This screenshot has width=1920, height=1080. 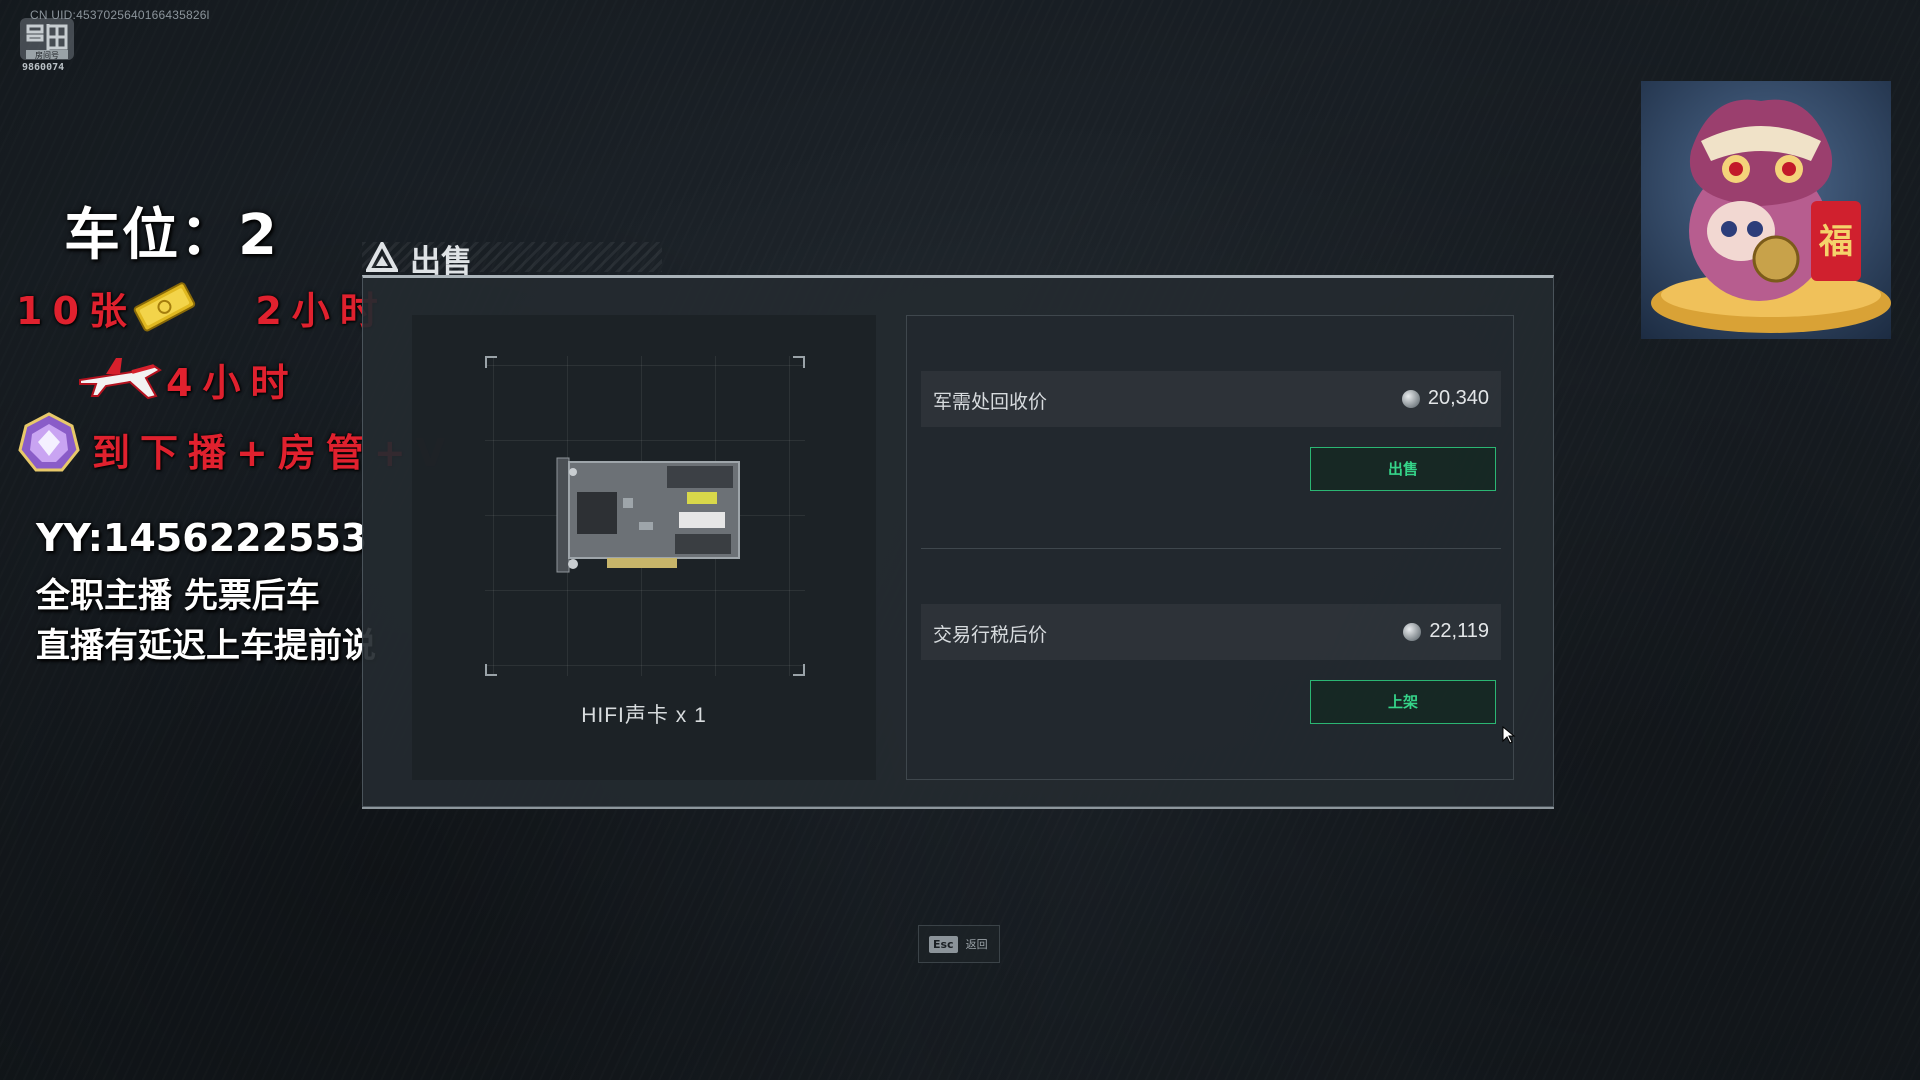 What do you see at coordinates (1211, 632) in the screenshot?
I see `trade-price-row: 交易行税后价 22,119` at bounding box center [1211, 632].